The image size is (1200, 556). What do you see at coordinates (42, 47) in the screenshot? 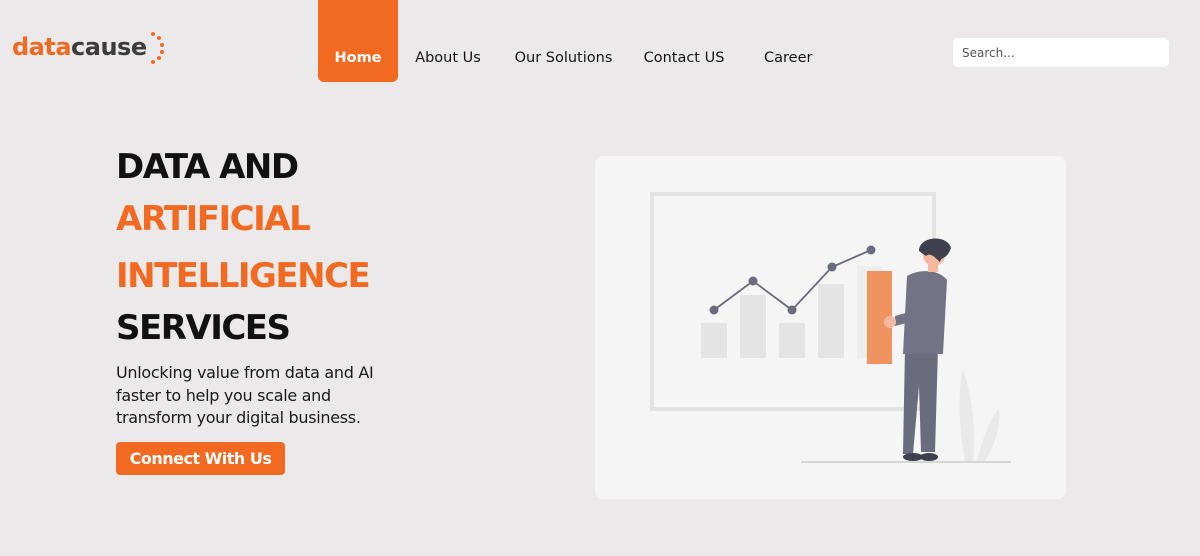
I see `logo-text-data: data` at bounding box center [42, 47].